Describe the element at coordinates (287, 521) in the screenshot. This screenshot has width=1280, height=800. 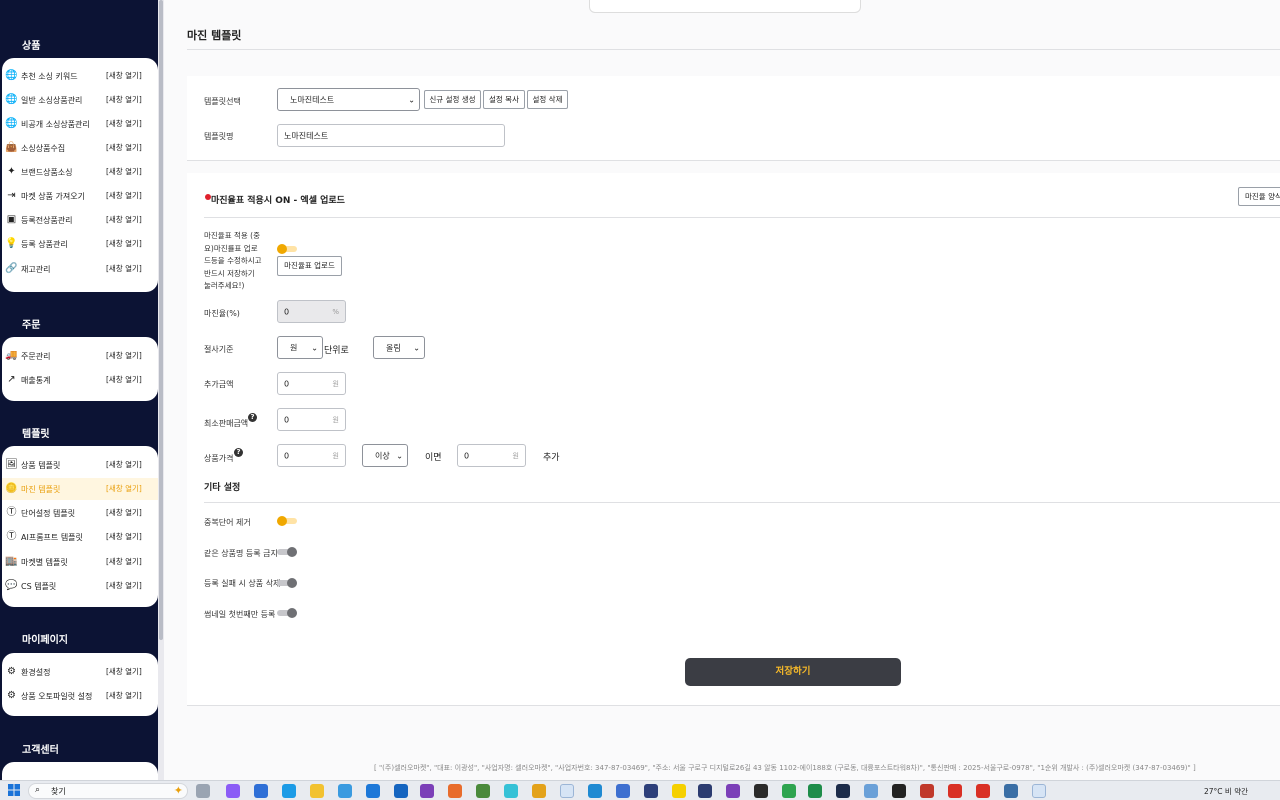
I see `duplicate-words-toggle` at that location.